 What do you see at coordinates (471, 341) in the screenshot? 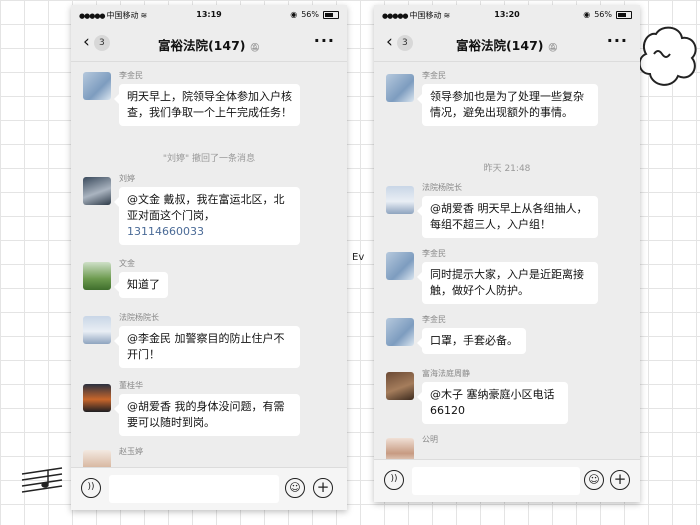
I see `message-bubble: 口罩，手套必备。` at bounding box center [471, 341].